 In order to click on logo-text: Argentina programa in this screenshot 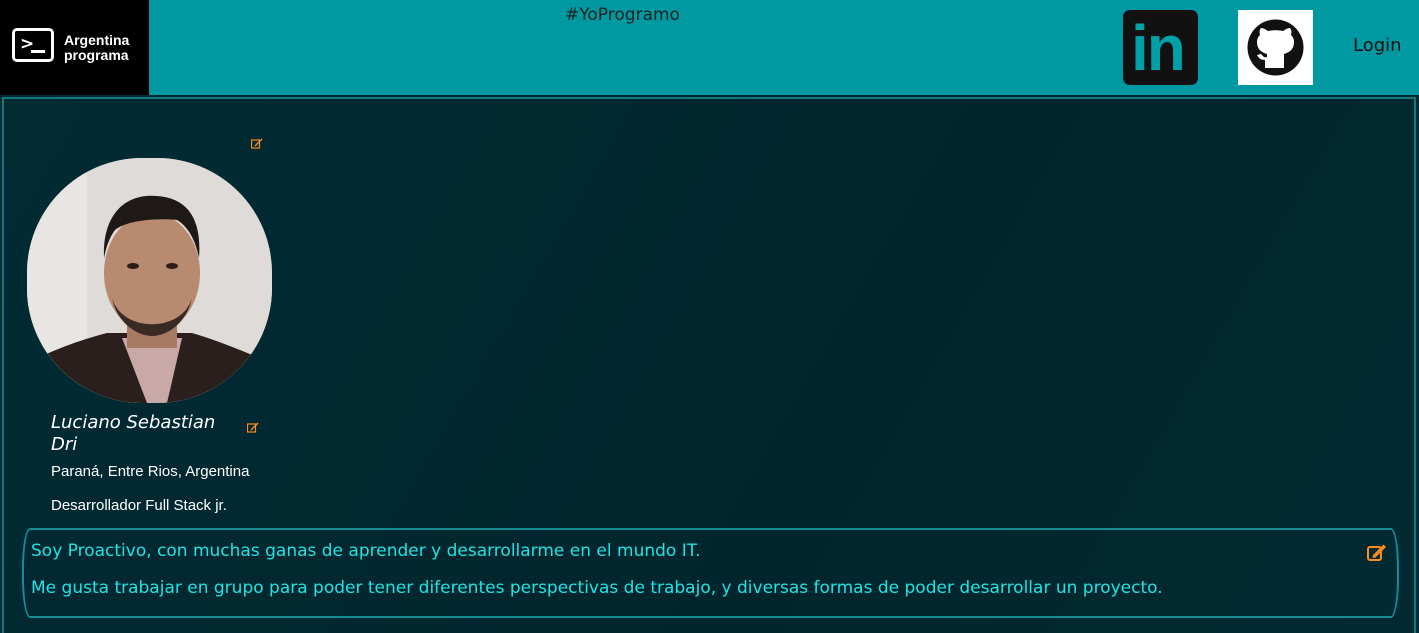, I will do `click(96, 48)`.